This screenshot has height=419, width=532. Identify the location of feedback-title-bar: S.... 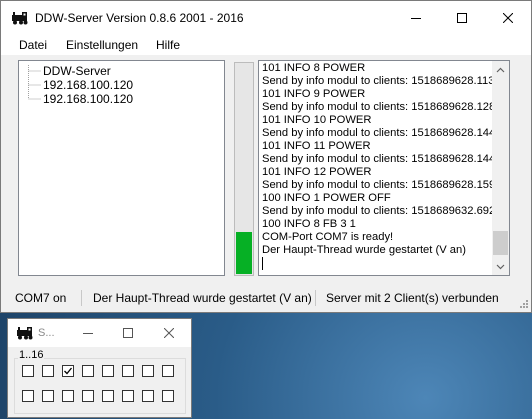
(99, 333).